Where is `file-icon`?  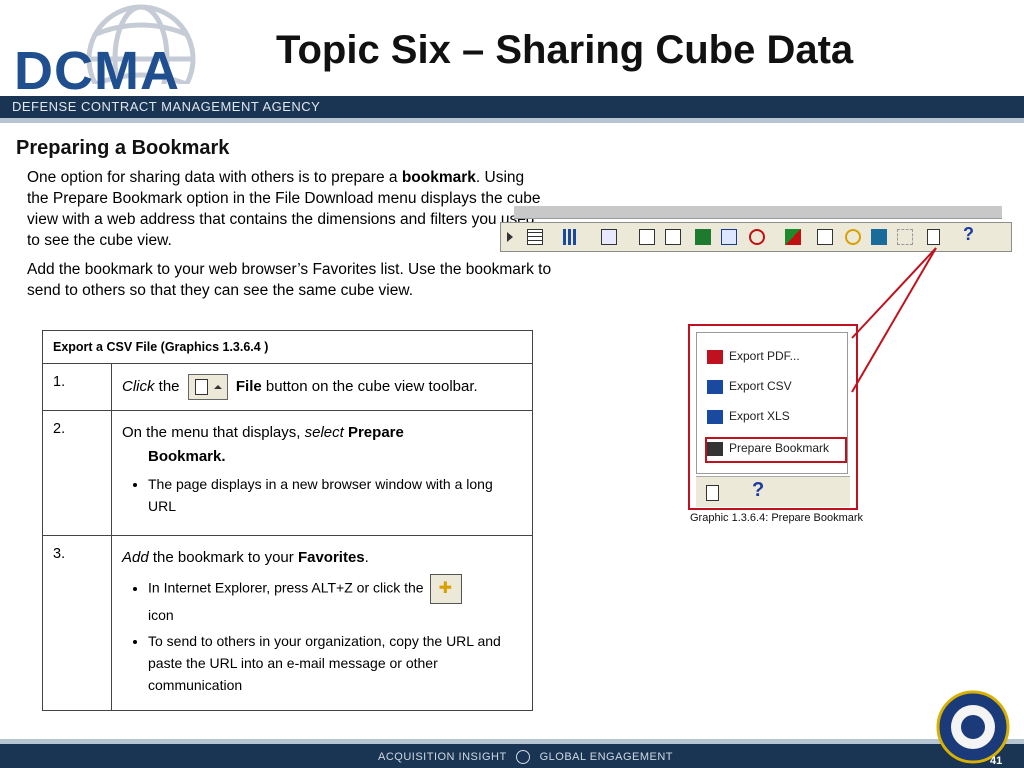 file-icon is located at coordinates (712, 493).